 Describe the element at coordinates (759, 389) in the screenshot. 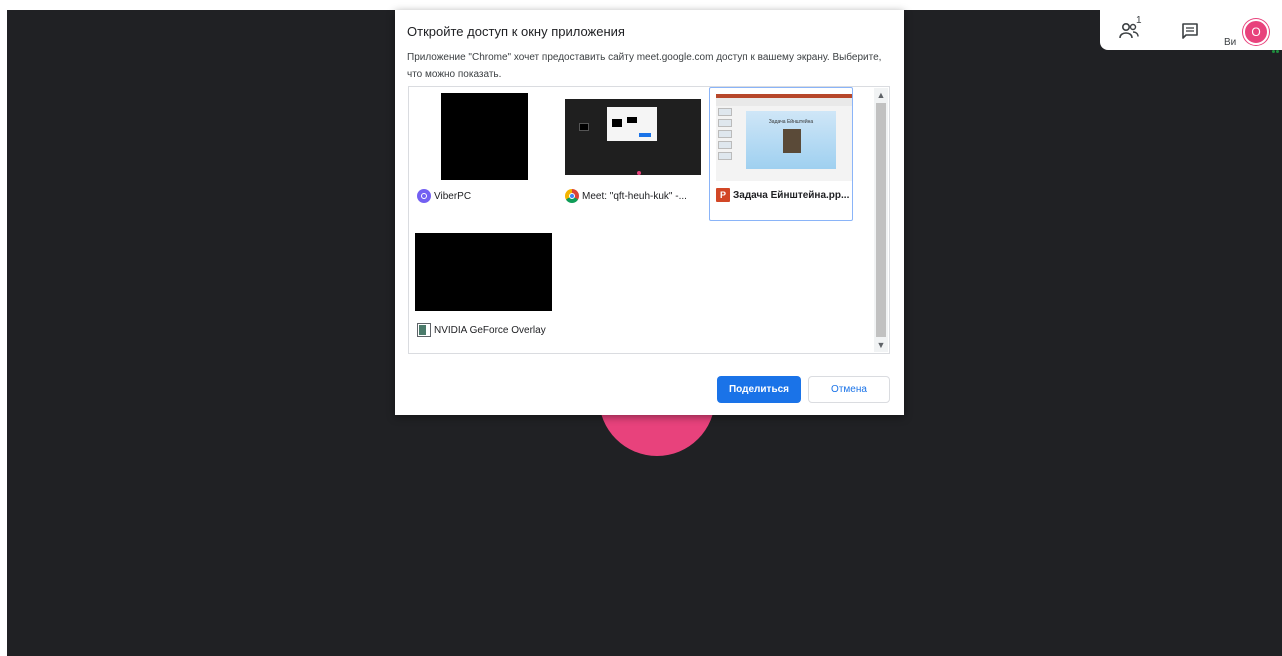

I see `share-button: Поделиться` at that location.